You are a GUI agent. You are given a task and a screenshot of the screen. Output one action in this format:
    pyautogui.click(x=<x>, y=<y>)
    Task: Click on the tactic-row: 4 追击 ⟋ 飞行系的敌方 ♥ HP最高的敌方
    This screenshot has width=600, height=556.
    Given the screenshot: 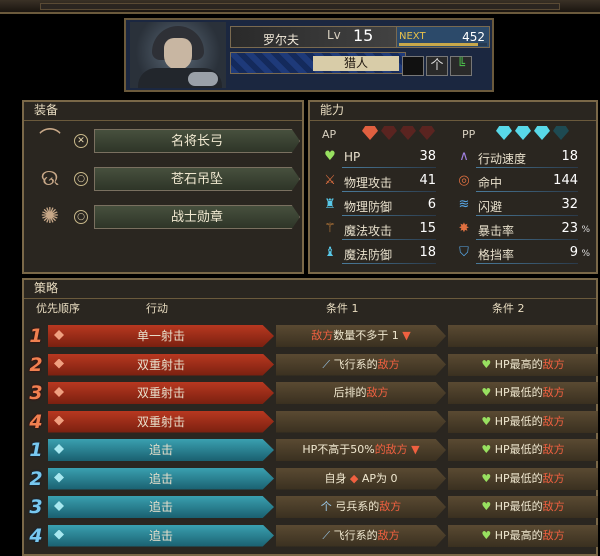 What is the action you would take?
    pyautogui.click(x=312, y=536)
    